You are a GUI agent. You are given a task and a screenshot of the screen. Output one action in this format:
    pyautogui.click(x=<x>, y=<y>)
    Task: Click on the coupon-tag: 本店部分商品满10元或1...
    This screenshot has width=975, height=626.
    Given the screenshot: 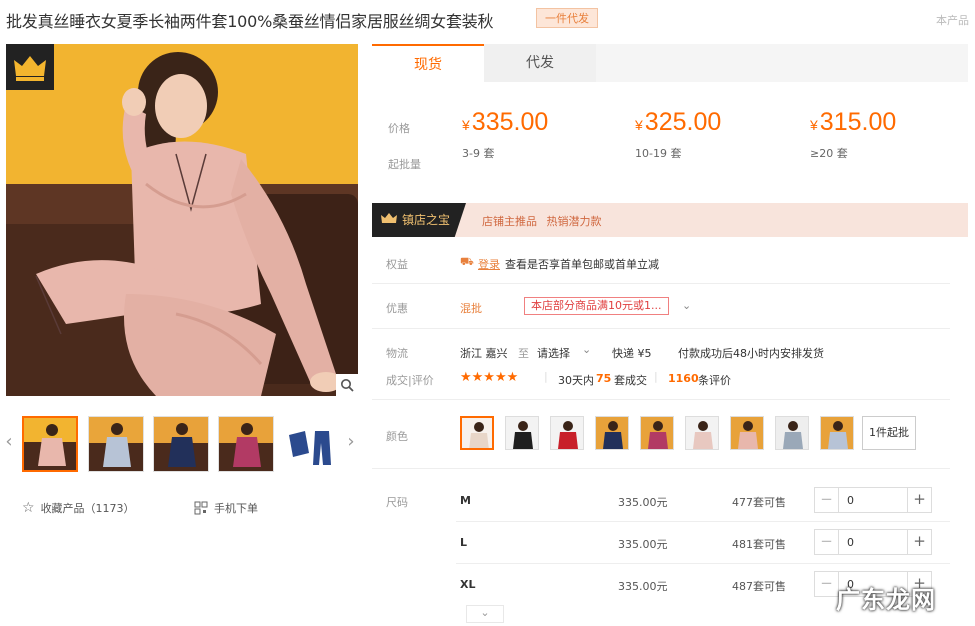 What is the action you would take?
    pyautogui.click(x=596, y=306)
    